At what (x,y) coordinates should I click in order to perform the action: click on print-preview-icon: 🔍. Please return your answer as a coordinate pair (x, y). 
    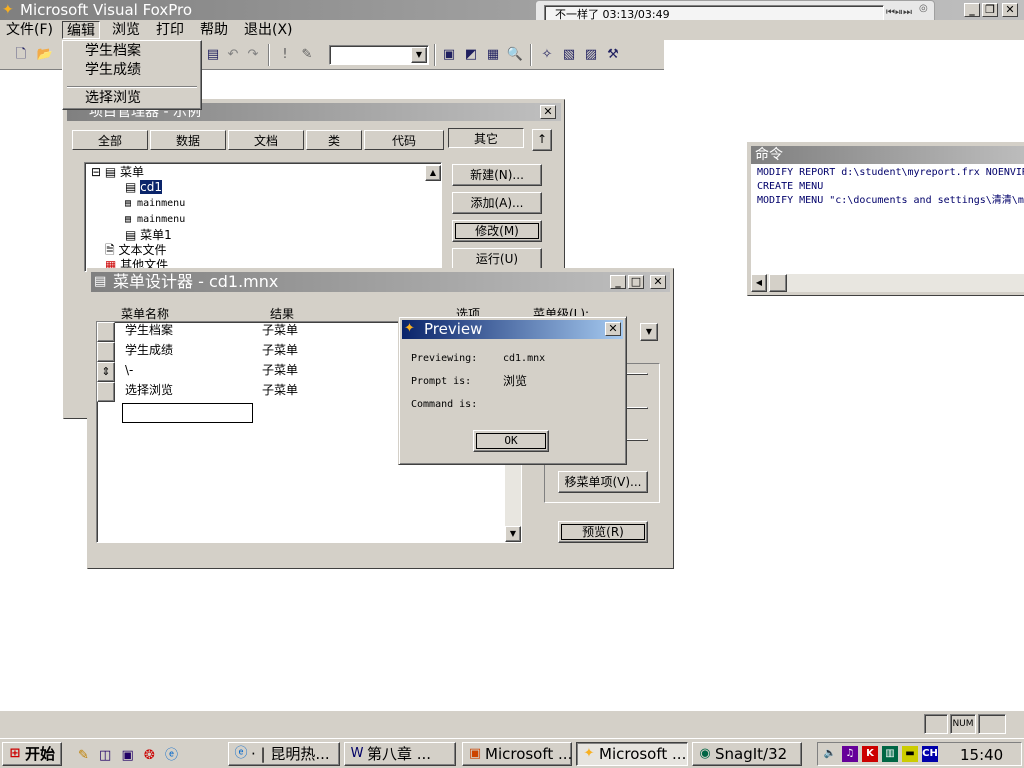
    Looking at the image, I should click on (515, 55).